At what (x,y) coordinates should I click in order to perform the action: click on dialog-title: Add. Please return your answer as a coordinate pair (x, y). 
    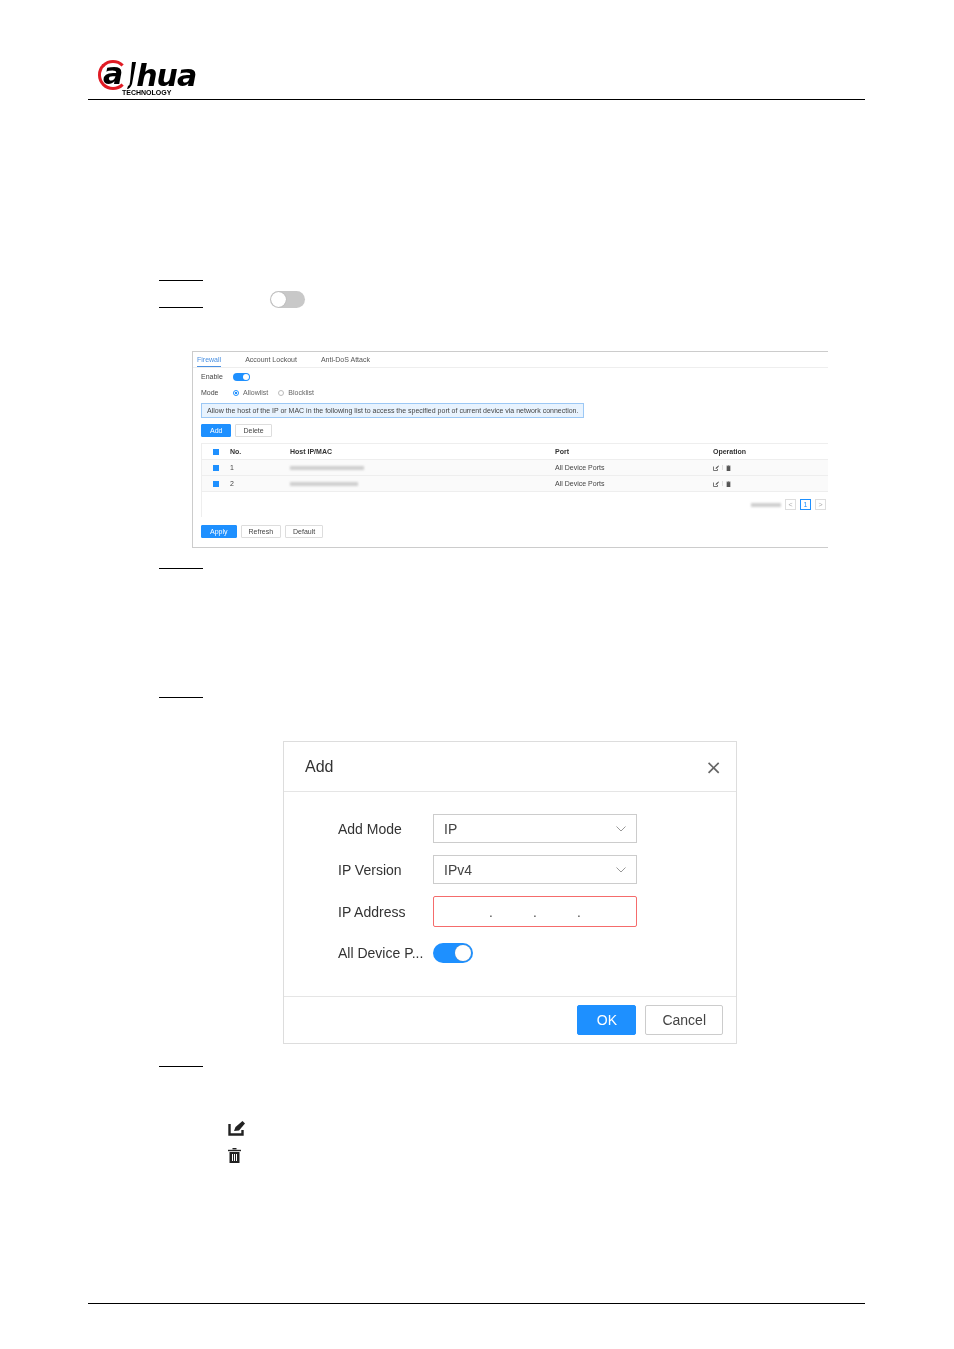
    Looking at the image, I should click on (319, 766).